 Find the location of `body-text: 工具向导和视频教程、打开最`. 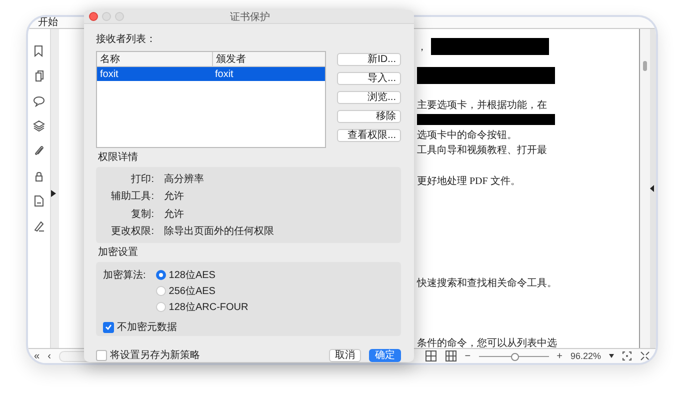

body-text: 工具向导和视频教程、打开最 is located at coordinates (482, 150).